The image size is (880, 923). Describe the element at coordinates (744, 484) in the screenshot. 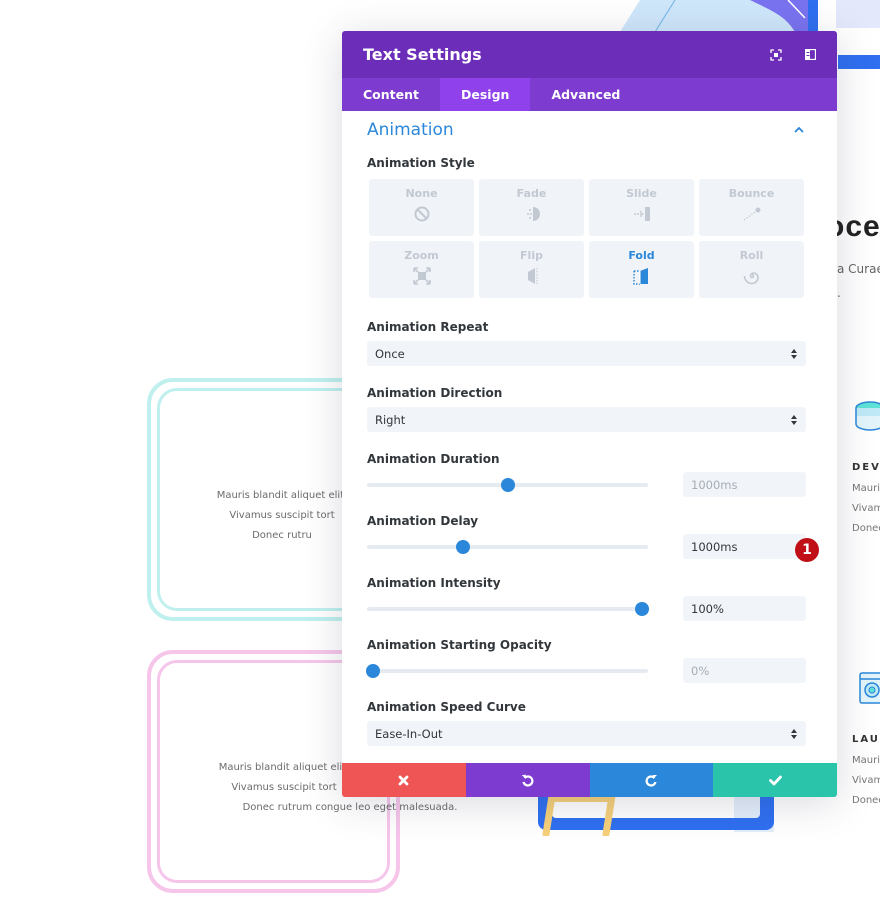

I see `animation-duration-input: 1000ms` at that location.